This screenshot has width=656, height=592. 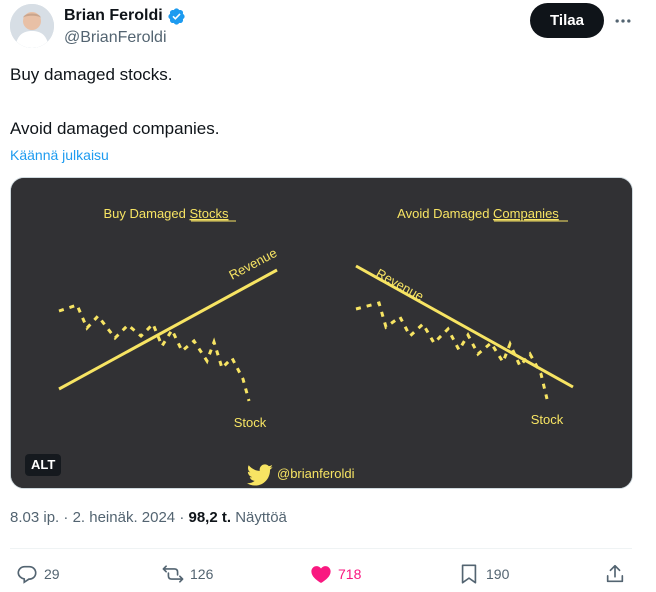 I want to click on heart-filled-icon, so click(x=321, y=574).